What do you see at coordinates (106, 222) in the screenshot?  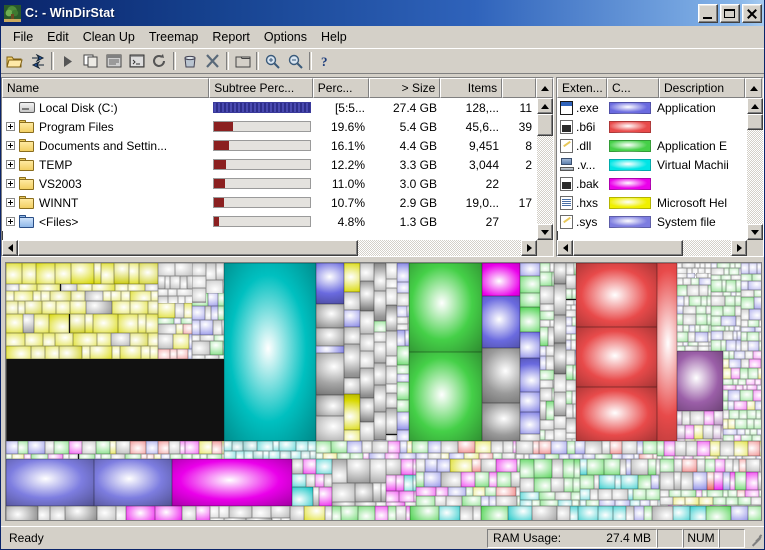 I see `directory-name-cell: <Files>` at bounding box center [106, 222].